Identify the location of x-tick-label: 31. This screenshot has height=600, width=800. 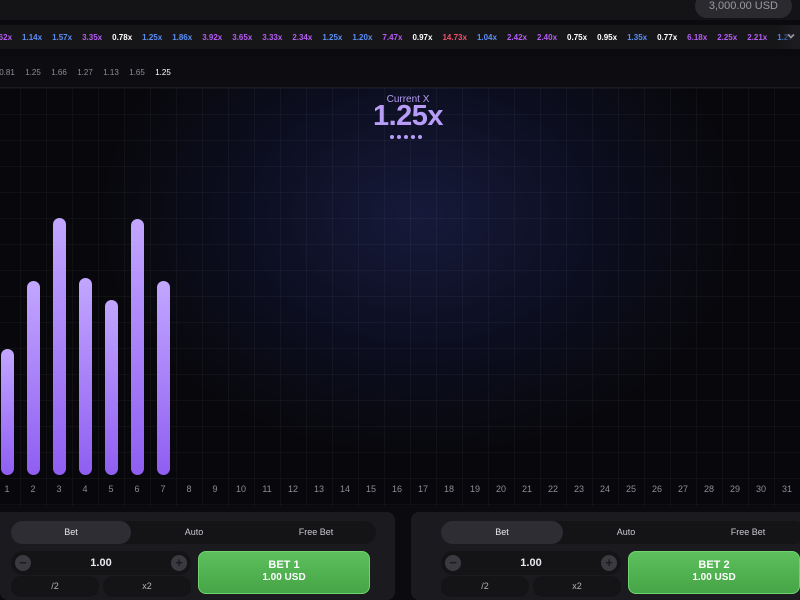
(787, 489).